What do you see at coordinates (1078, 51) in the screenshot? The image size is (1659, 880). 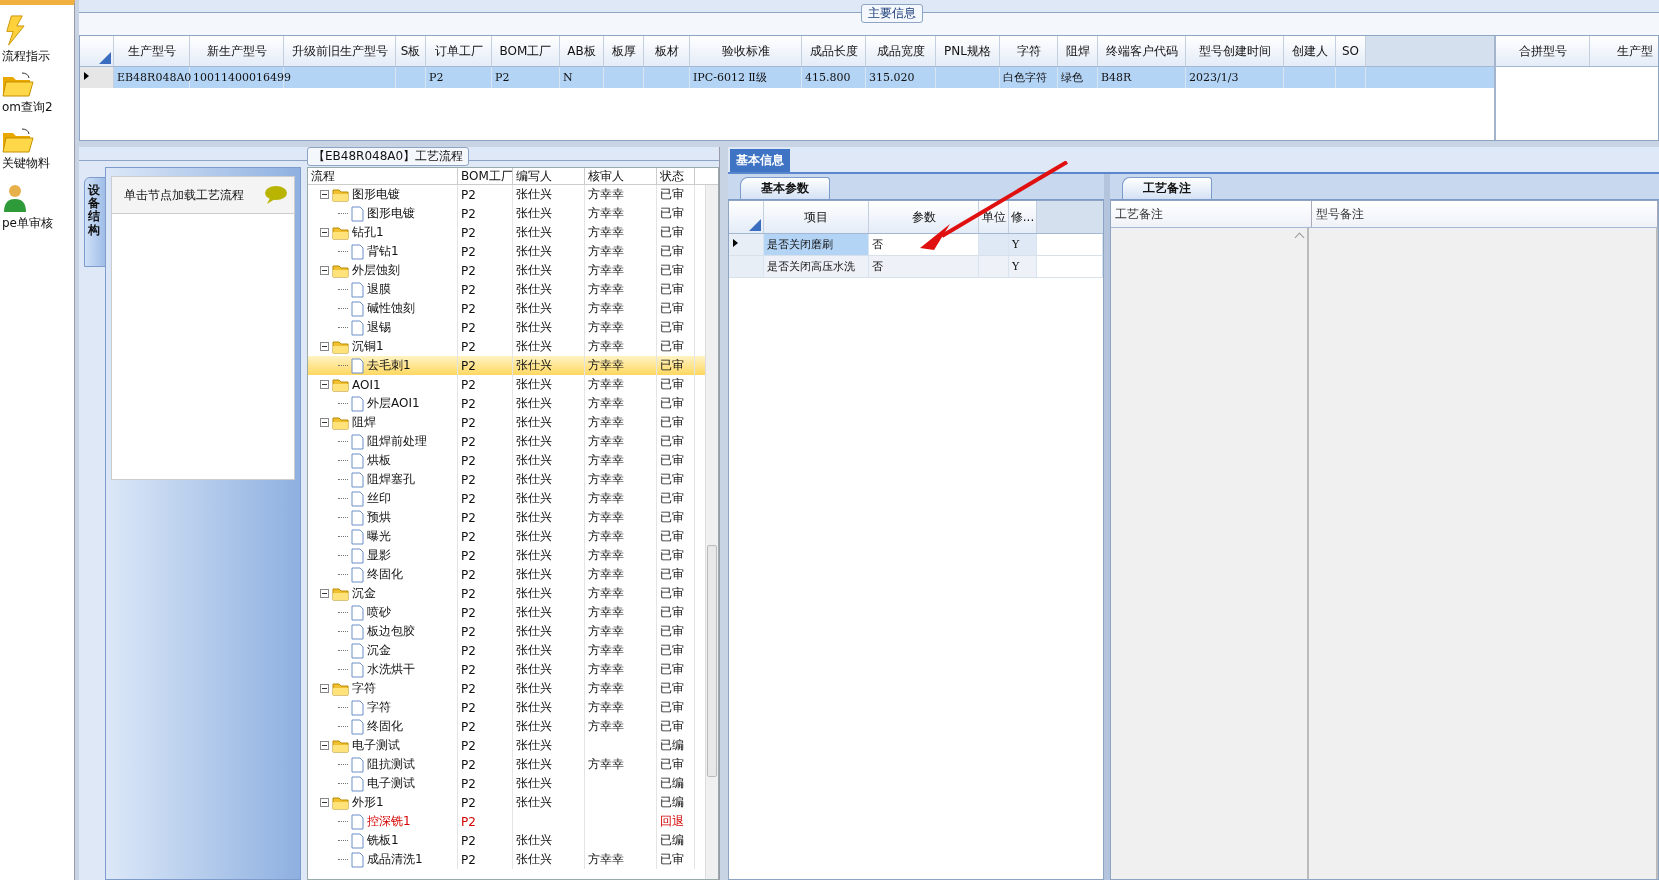 I see `column-header: 阻焊` at bounding box center [1078, 51].